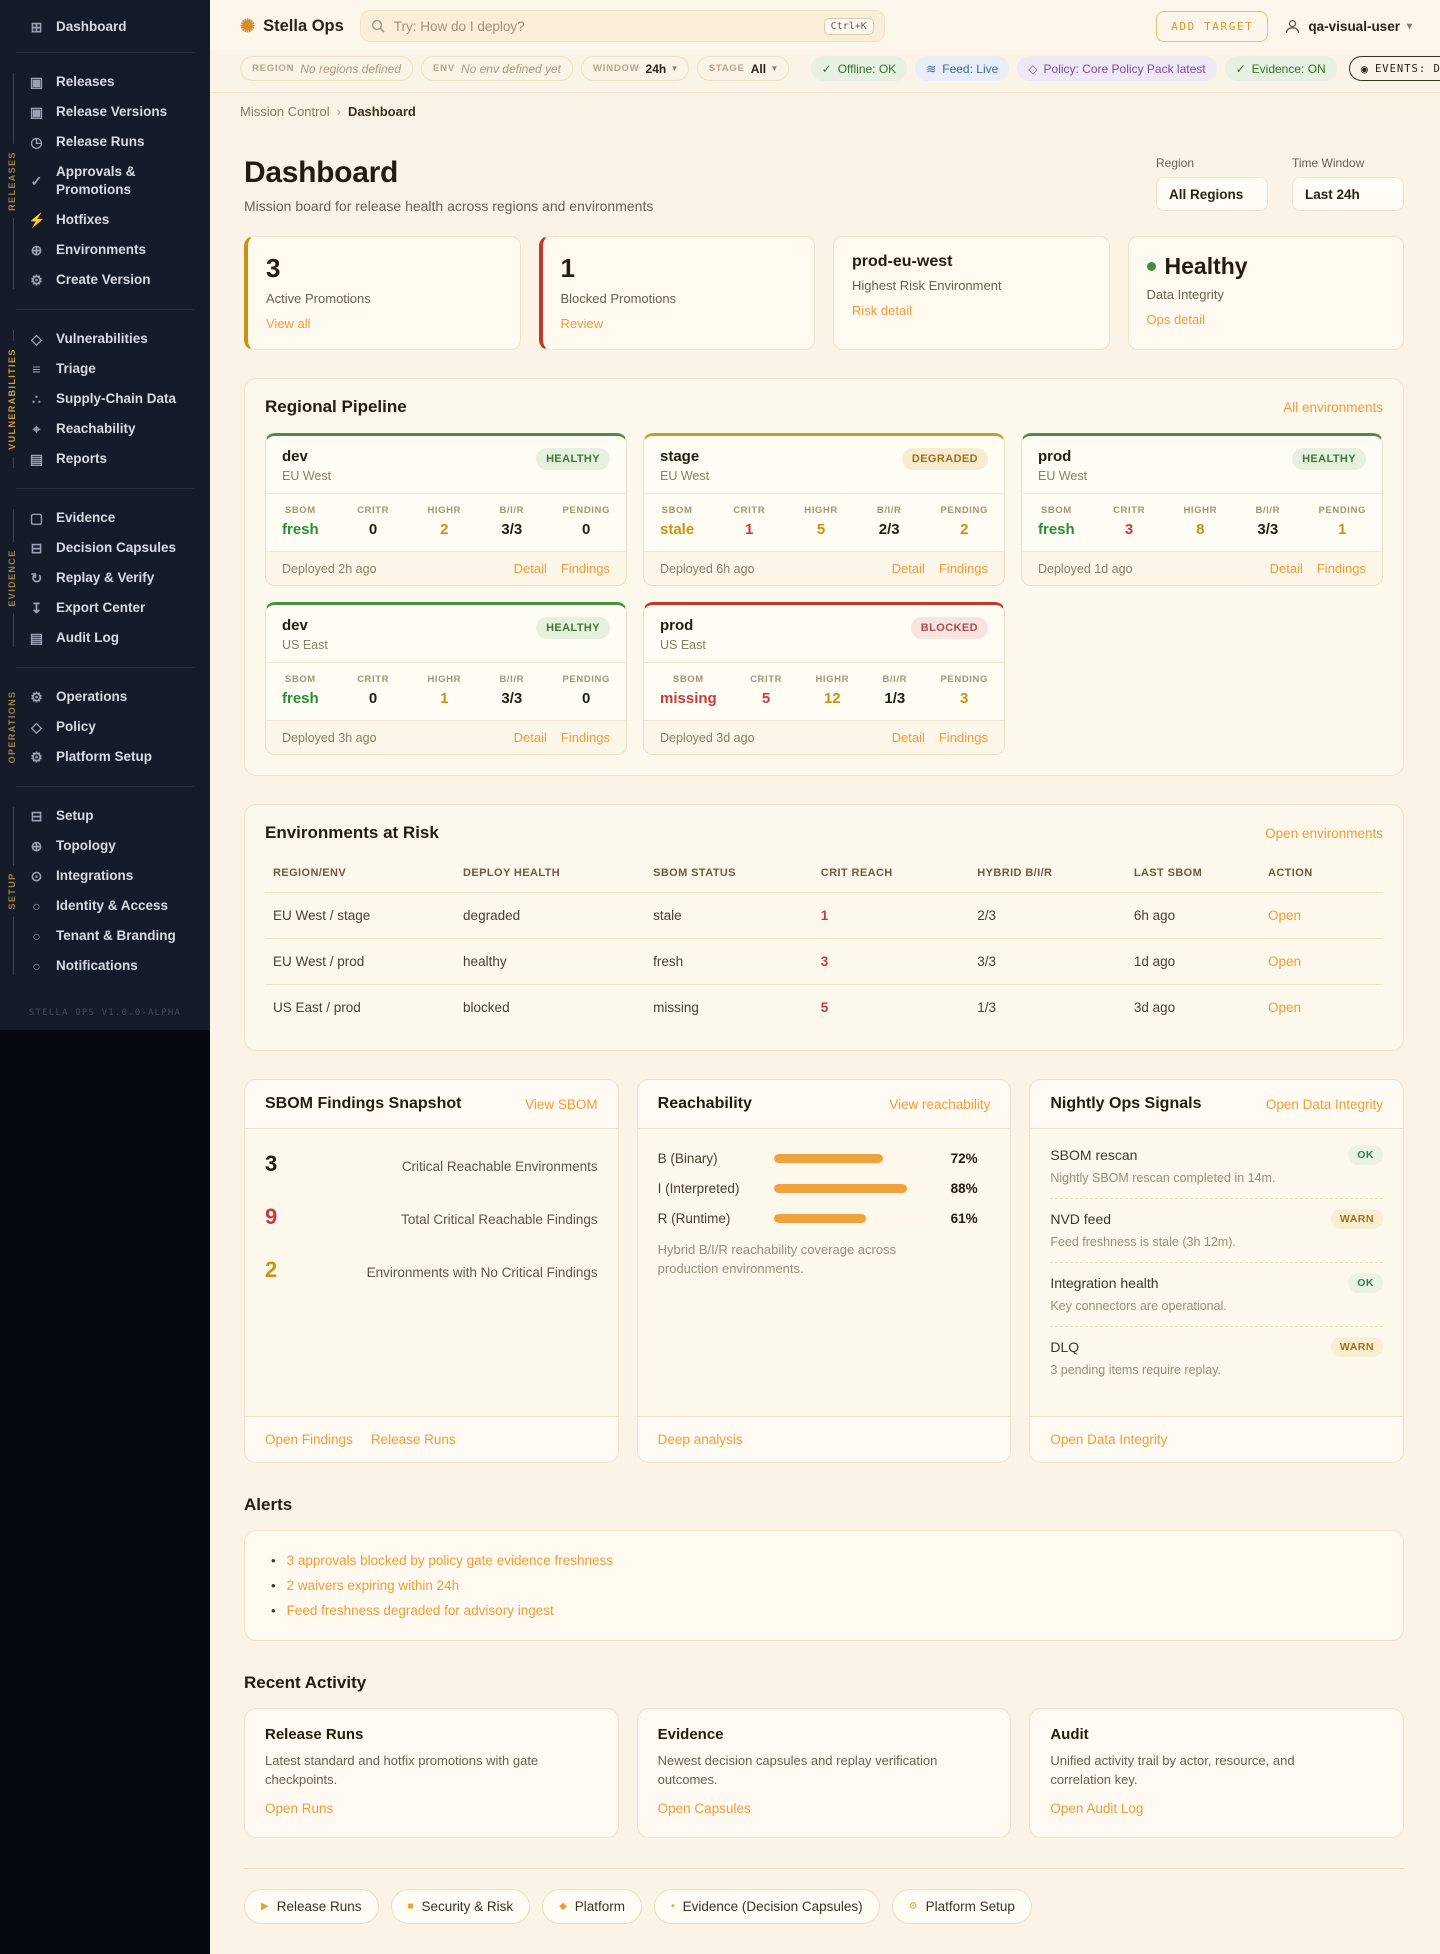 This screenshot has height=1954, width=1440. I want to click on sbom-cell: fresh, so click(729, 961).